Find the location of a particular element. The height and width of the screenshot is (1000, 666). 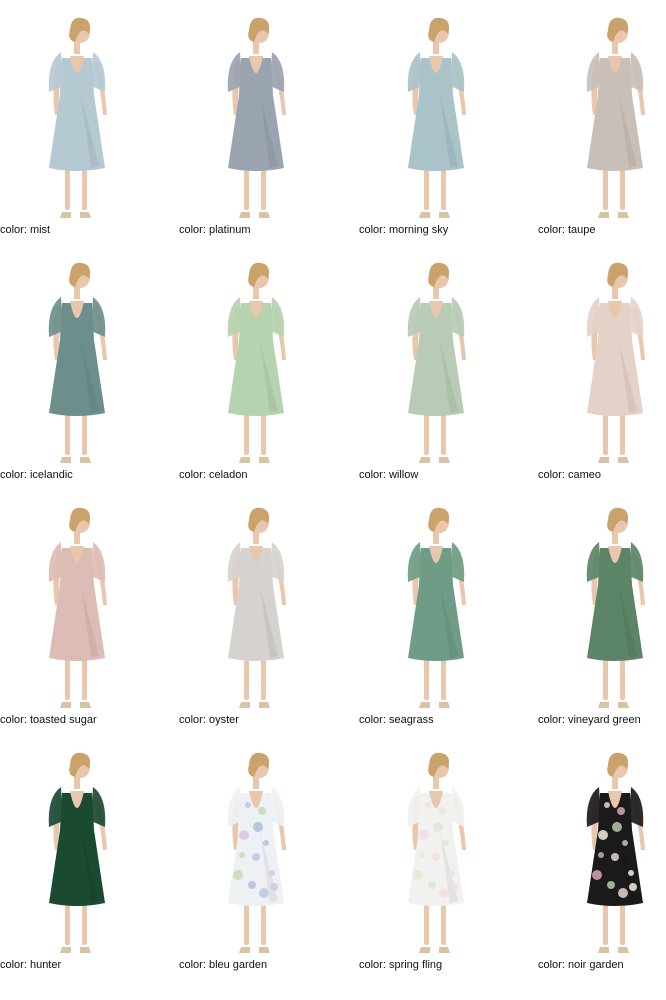

swatch-morning-sky: color: morning sky is located at coordinates (442, 122).